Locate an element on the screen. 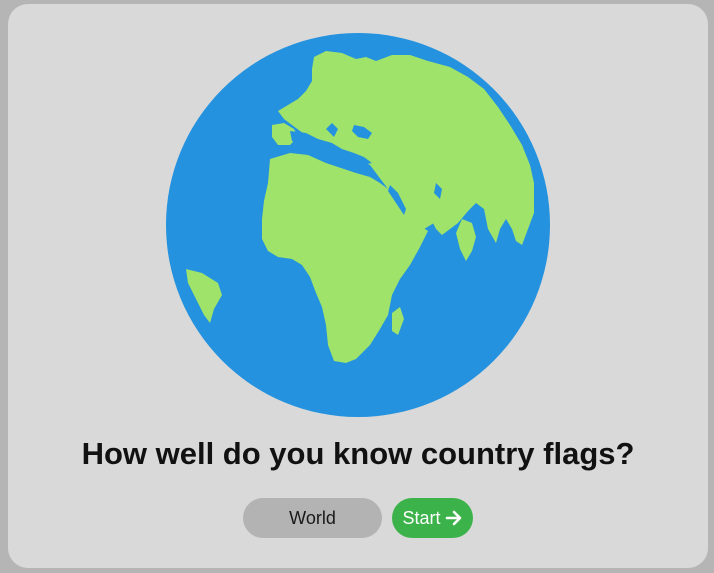 This screenshot has width=714, height=573. arrow-right-icon is located at coordinates (453, 518).